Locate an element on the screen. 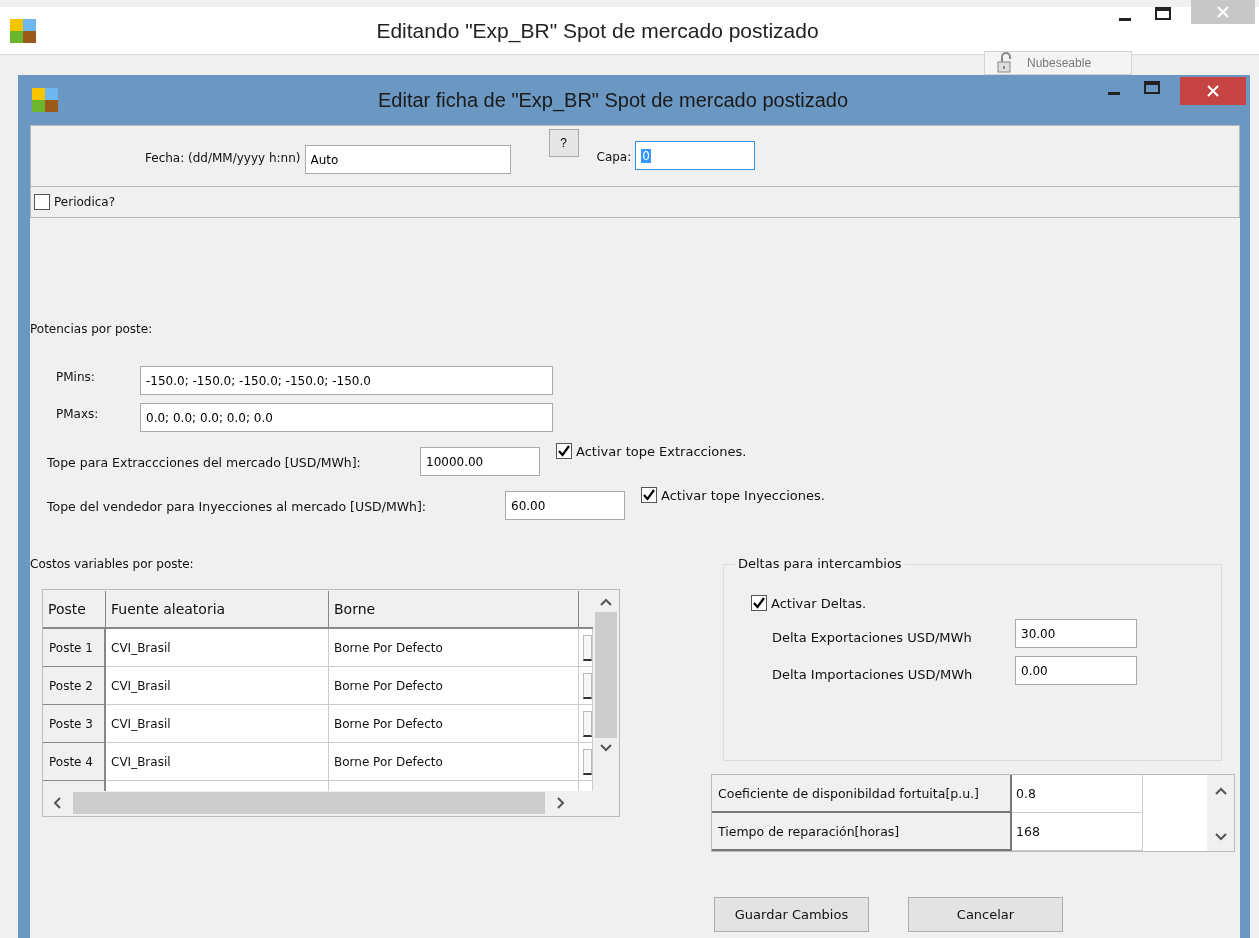 The width and height of the screenshot is (1259, 938). row-header: Poste 2 is located at coordinates (74, 686).